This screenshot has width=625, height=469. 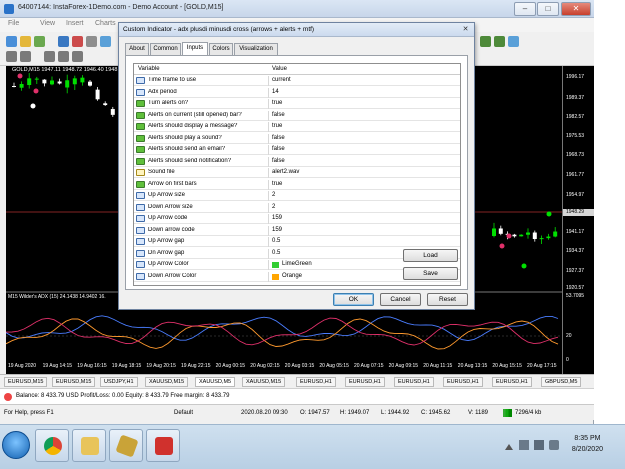 I want to click on help-text: For Help, press F1, so click(x=29, y=413).